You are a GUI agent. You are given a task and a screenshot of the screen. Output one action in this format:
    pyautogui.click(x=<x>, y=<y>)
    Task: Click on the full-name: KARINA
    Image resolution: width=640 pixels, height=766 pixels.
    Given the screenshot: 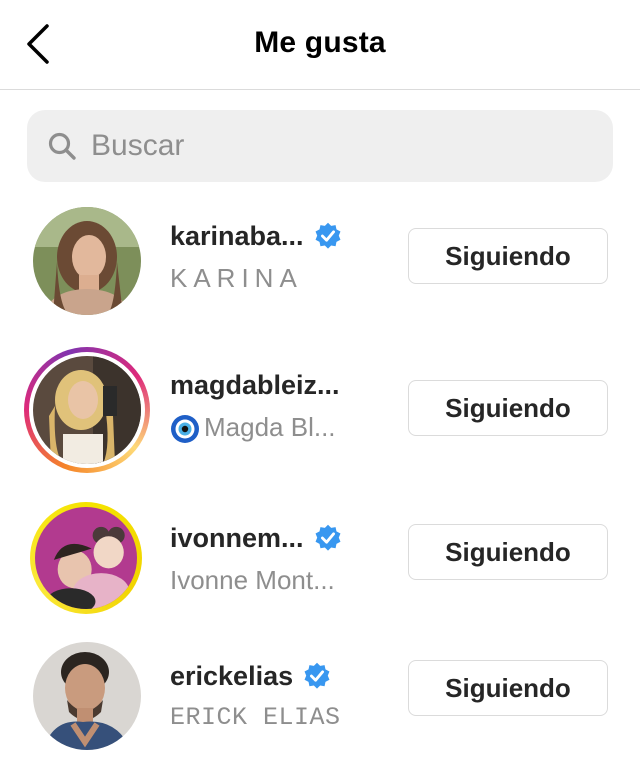 What is the action you would take?
    pyautogui.click(x=236, y=278)
    